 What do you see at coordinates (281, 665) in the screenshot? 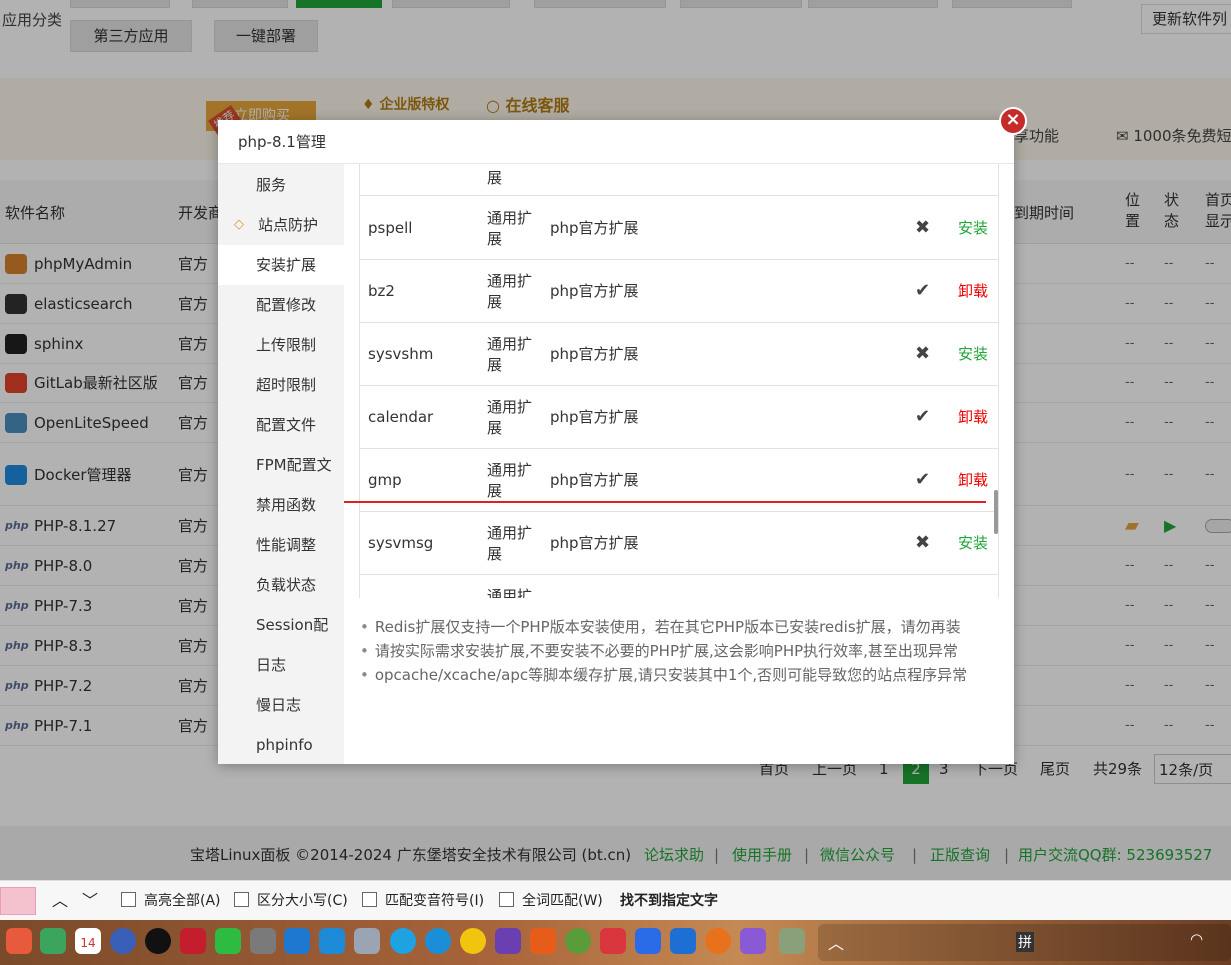
I see `sidebar-item: 日志` at bounding box center [281, 665].